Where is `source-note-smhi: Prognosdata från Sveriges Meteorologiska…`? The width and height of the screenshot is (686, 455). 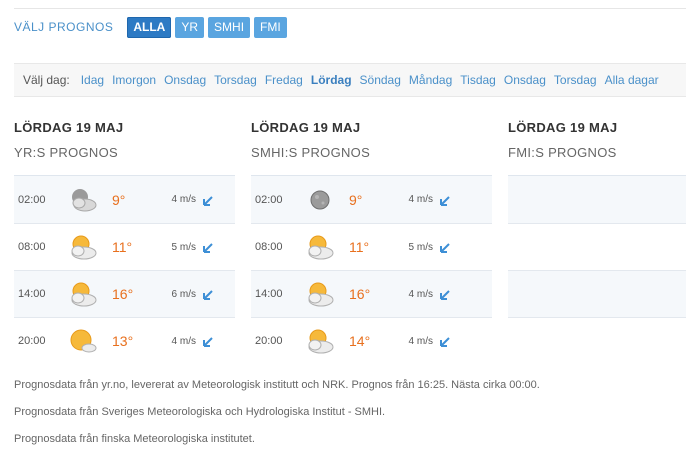
source-note-smhi: Prognosdata från Sveriges Meteorologiska… is located at coordinates (200, 412).